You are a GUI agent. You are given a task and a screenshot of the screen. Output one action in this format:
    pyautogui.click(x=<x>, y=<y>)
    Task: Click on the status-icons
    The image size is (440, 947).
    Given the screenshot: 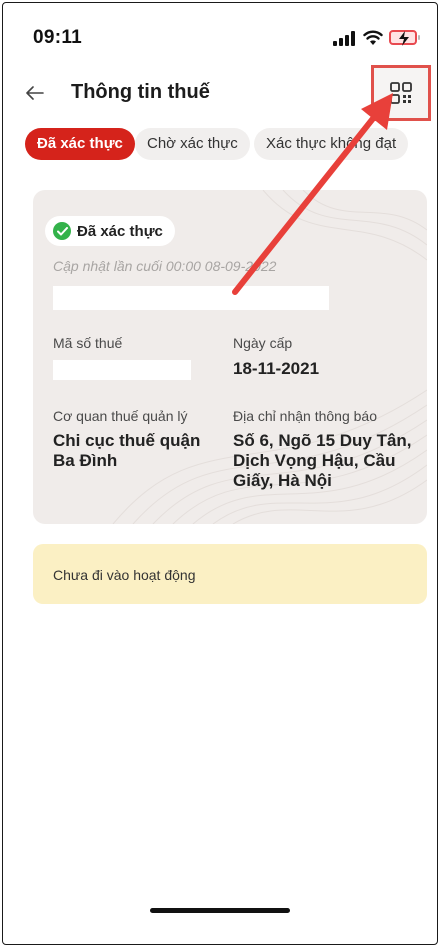 What is the action you would take?
    pyautogui.click(x=376, y=38)
    